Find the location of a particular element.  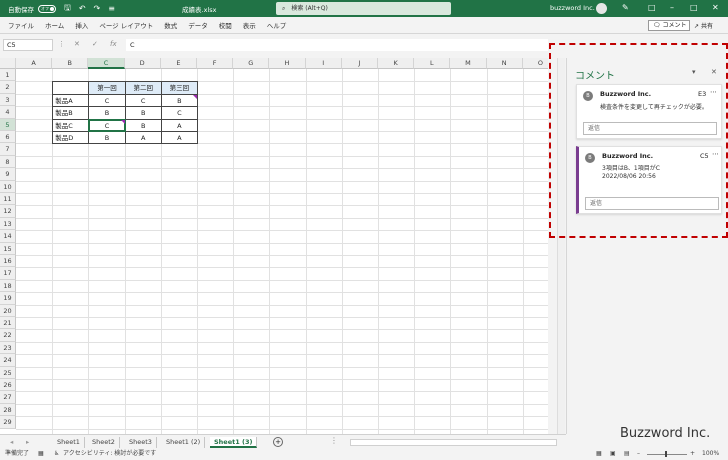

row-header-12: 12 is located at coordinates (8, 211).